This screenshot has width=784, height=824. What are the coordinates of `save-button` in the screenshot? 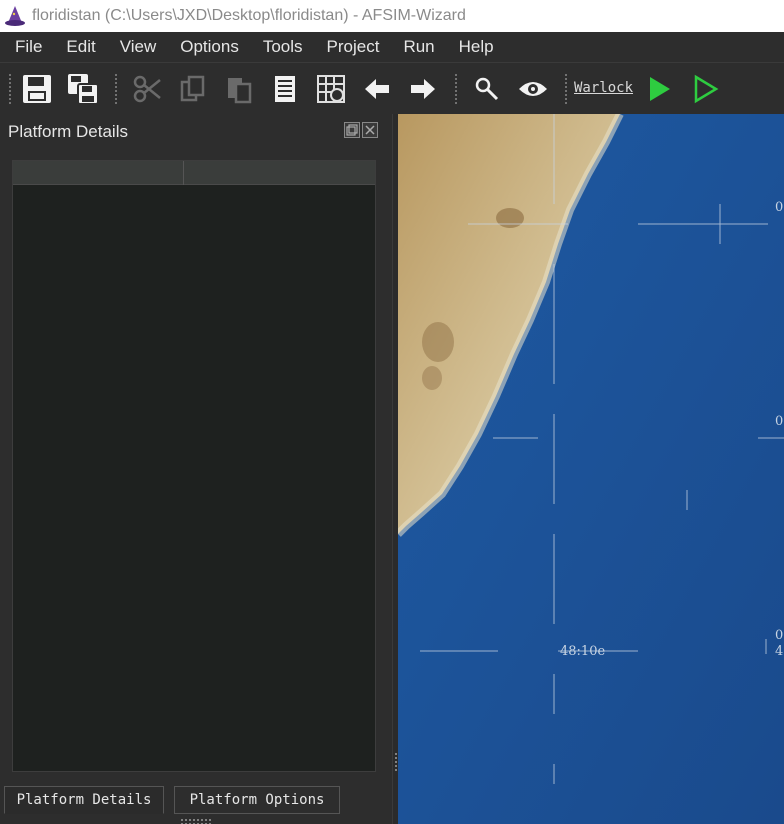 It's located at (37, 89).